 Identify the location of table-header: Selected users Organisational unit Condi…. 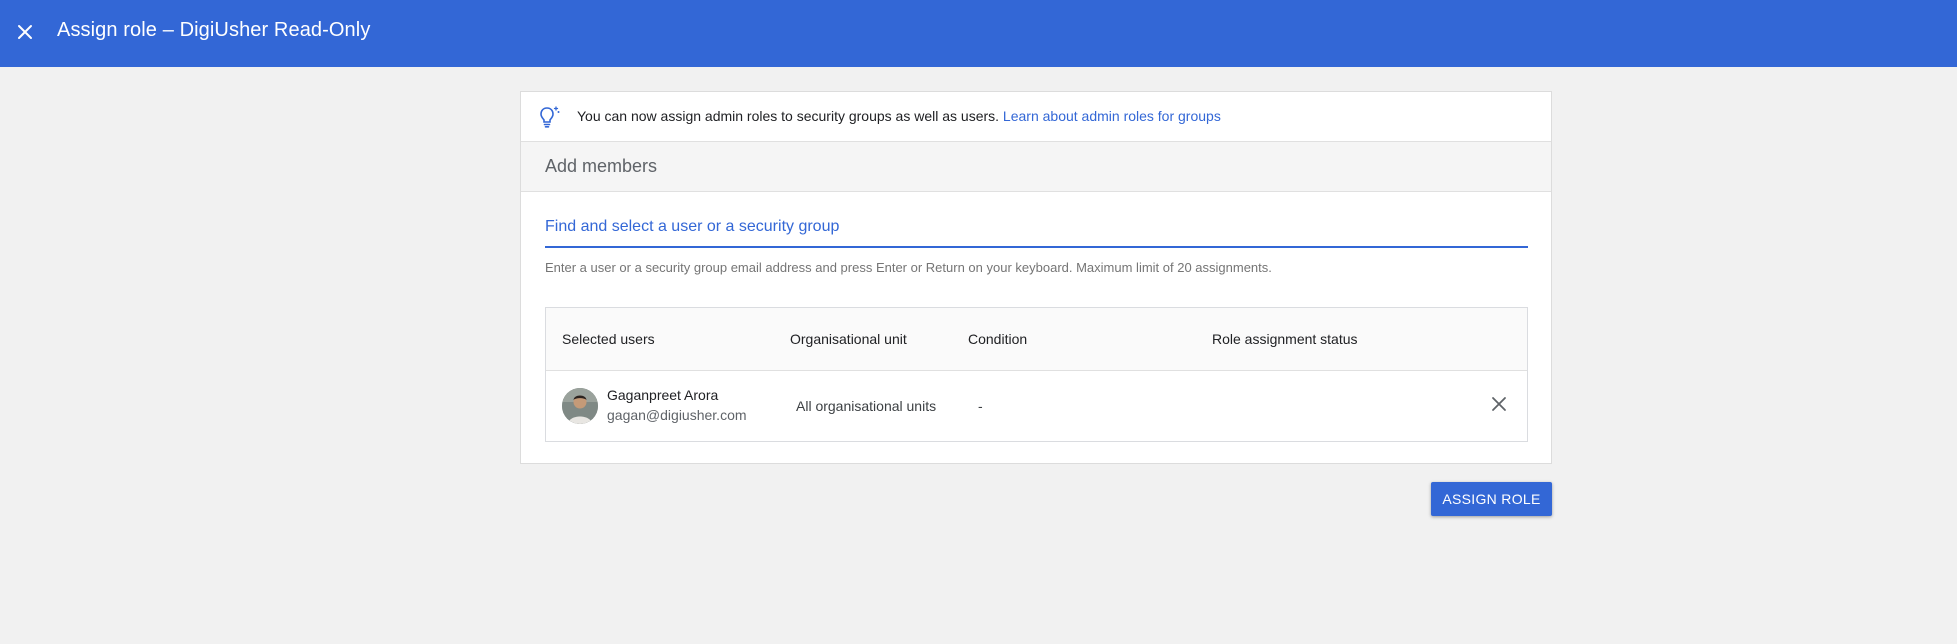
(1036, 339).